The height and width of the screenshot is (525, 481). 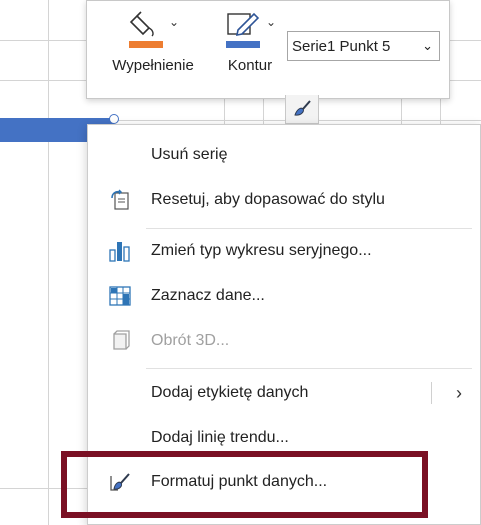 What do you see at coordinates (120, 251) in the screenshot?
I see `change-chart-type-icon` at bounding box center [120, 251].